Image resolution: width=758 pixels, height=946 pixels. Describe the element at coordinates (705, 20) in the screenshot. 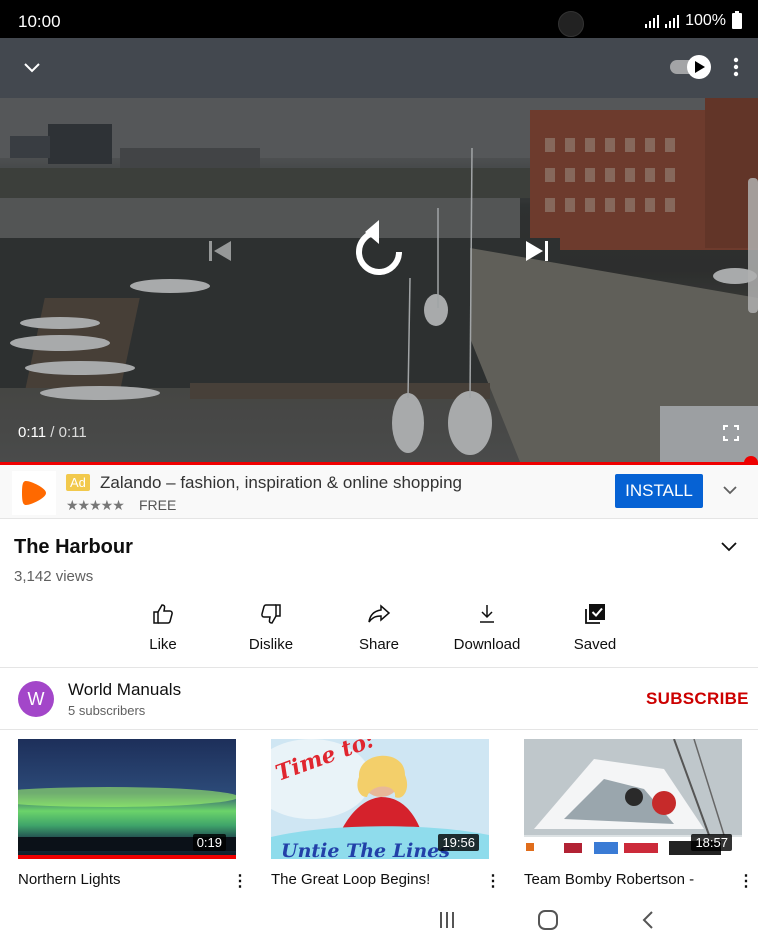

I see `battery-percent: 100%` at that location.